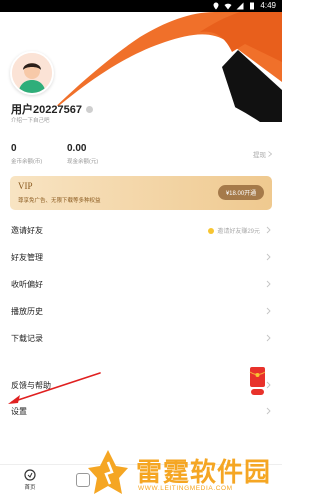 Image resolution: width=320 pixels, height=500 pixels. I want to click on invite-reward-text: 邀请好友赚29元, so click(238, 232).